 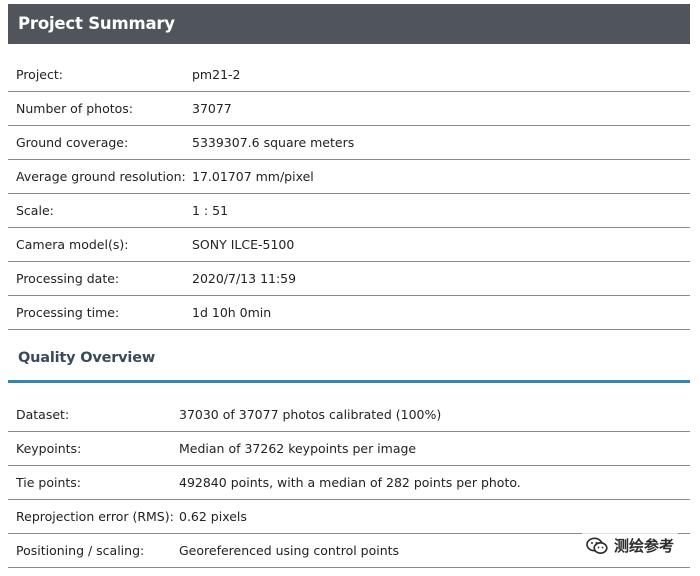 What do you see at coordinates (349, 245) in the screenshot?
I see `summary-row-camera-model: Camera model(s): SONY ILCE-5100` at bounding box center [349, 245].